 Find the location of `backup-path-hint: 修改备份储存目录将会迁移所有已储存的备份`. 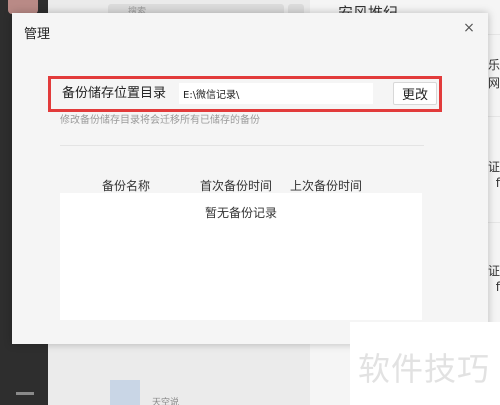

backup-path-hint: 修改备份储存目录将会迁移所有已储存的备份 is located at coordinates (160, 120).